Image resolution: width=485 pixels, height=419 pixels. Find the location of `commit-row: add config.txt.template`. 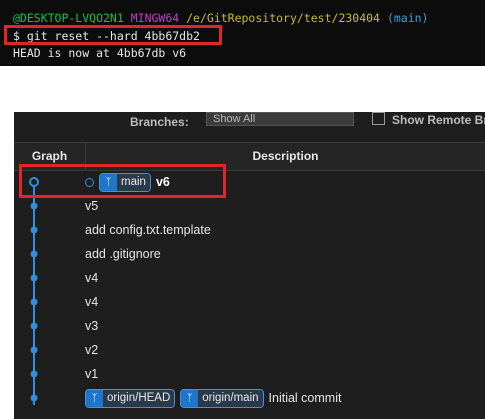

commit-row: add config.txt.template is located at coordinates (249, 230).